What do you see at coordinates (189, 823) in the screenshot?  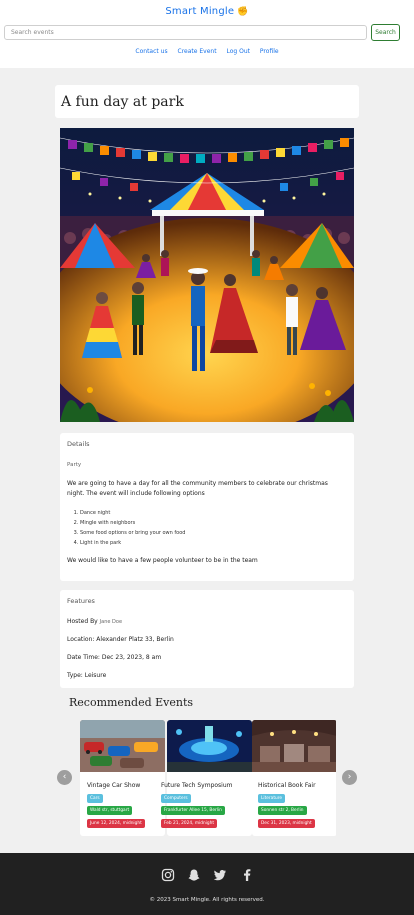 I see `date-badge: Feb 21, 2024, midnight` at bounding box center [189, 823].